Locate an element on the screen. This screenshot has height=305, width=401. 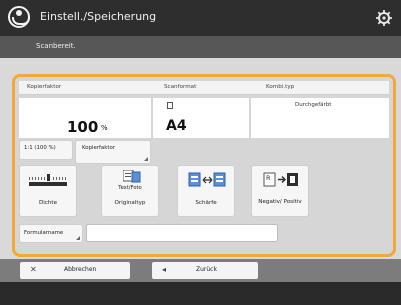
footer-bar is located at coordinates (200, 293).